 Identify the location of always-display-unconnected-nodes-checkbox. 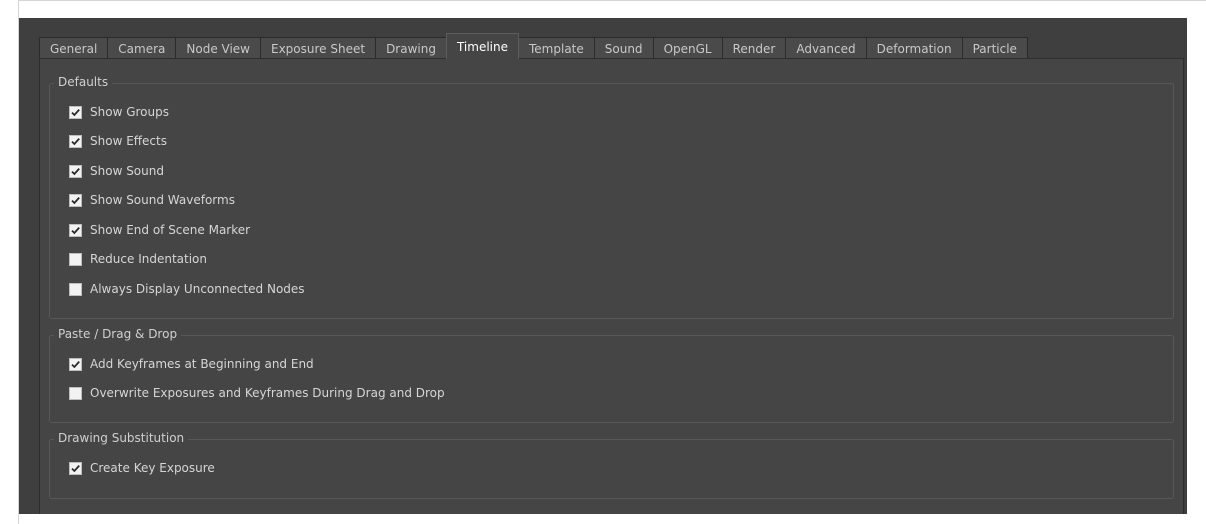
(75, 289).